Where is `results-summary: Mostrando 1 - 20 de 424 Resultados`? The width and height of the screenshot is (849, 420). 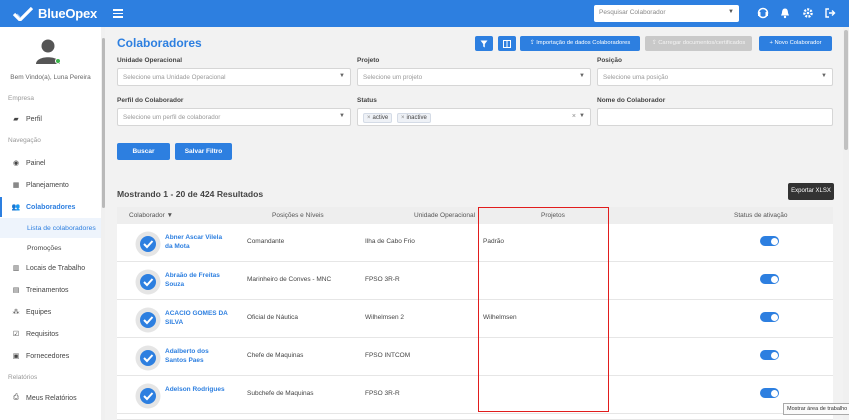 results-summary: Mostrando 1 - 20 de 424 Resultados is located at coordinates (190, 194).